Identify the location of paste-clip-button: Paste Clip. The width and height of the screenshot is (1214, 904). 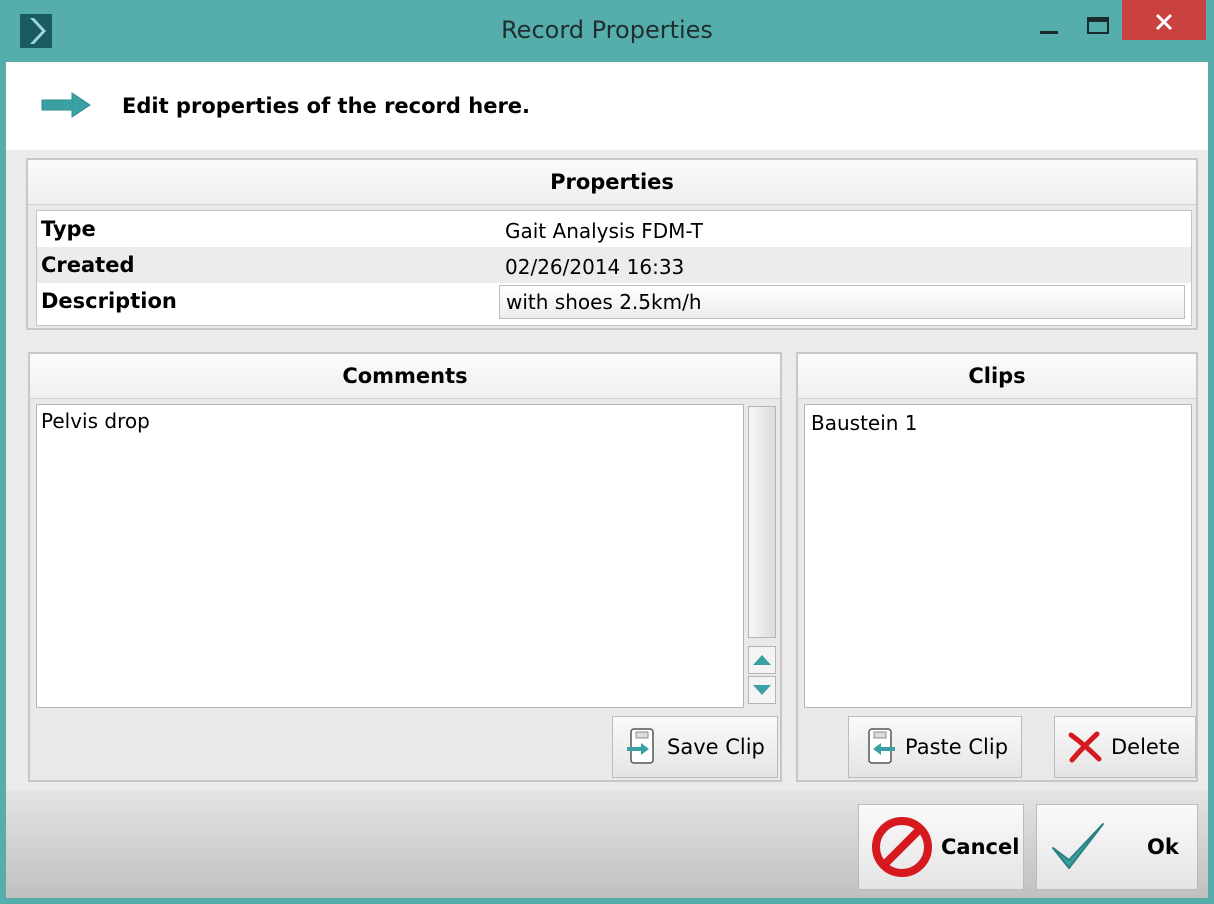
(935, 747).